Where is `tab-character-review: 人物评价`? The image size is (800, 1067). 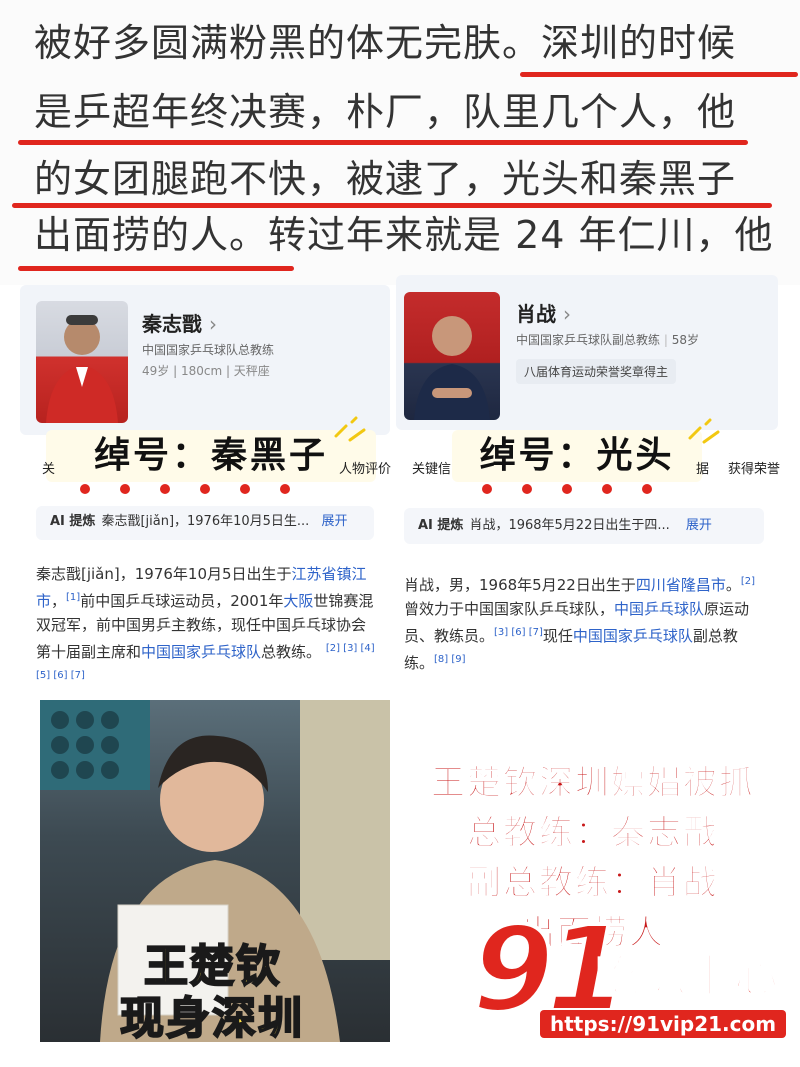 tab-character-review: 人物评价 is located at coordinates (365, 467).